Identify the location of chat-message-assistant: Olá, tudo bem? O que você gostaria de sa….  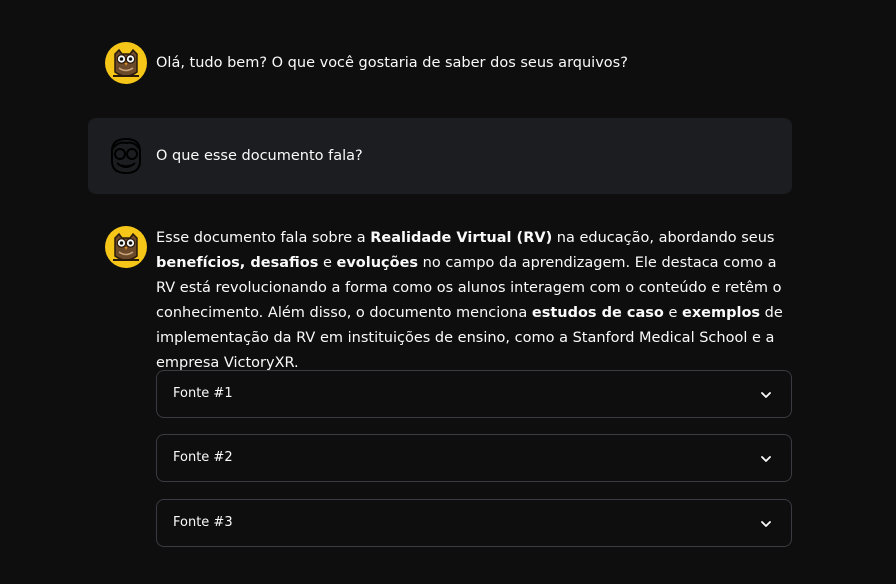
(440, 63).